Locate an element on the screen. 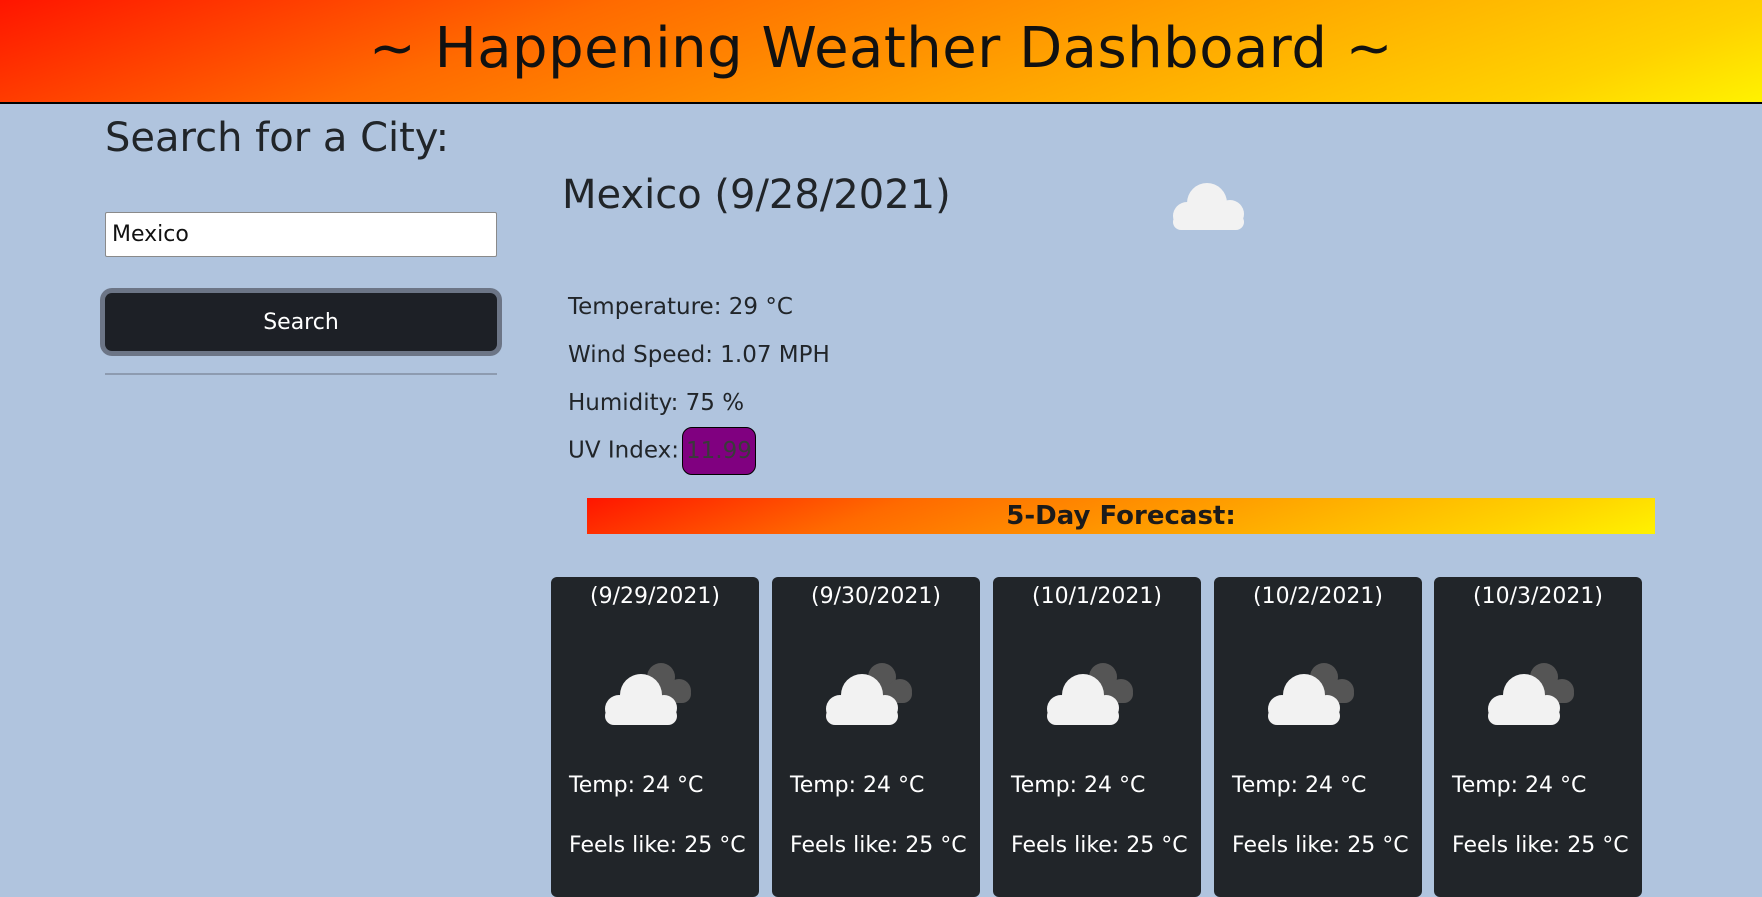 This screenshot has width=1762, height=897. cloud-icon is located at coordinates (1208, 206).